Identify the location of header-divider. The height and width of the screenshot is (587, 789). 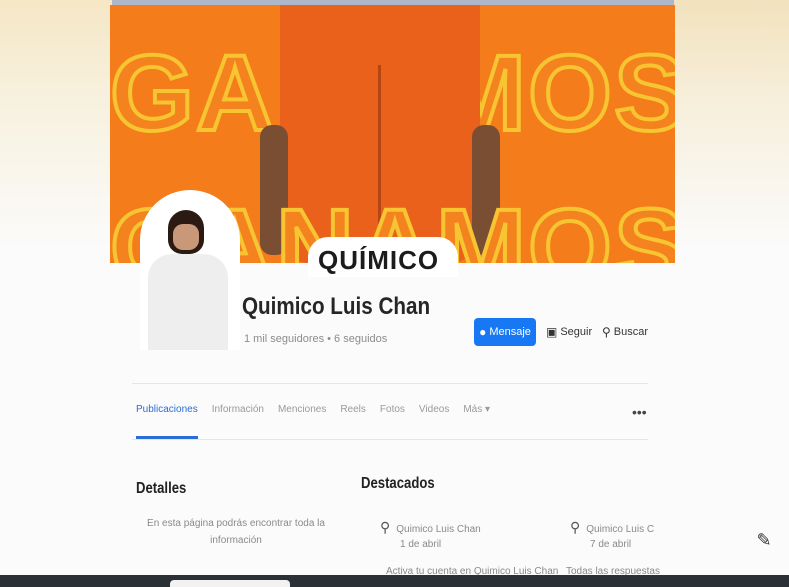
(390, 383).